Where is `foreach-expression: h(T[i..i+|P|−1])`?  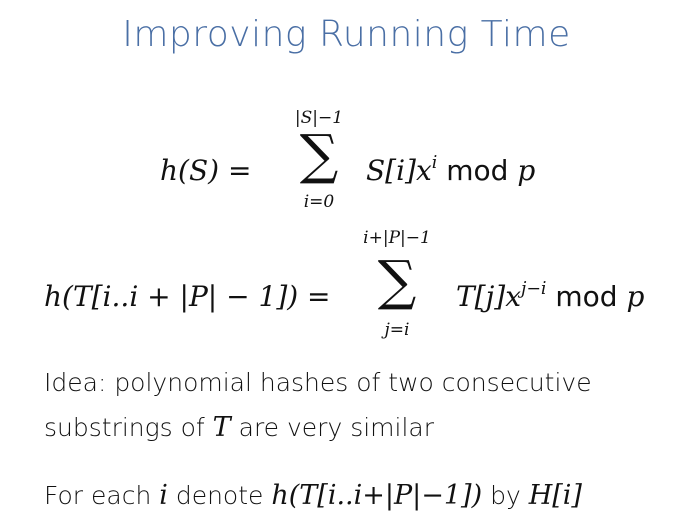 foreach-expression: h(T[i..i+|P|−1]) is located at coordinates (377, 495).